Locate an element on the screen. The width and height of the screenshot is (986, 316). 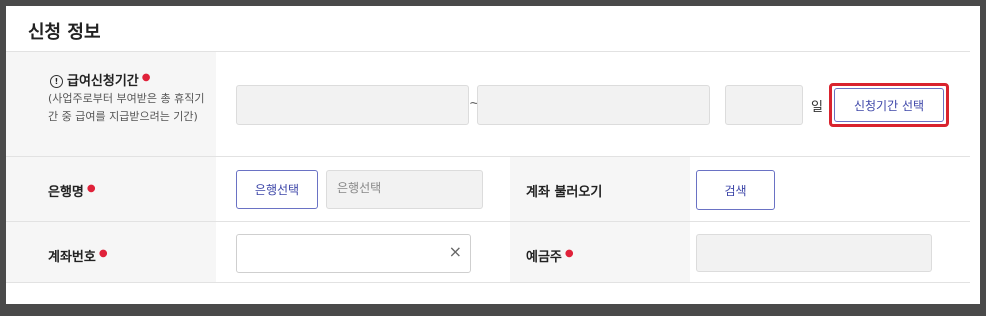
divider is located at coordinates (488, 282).